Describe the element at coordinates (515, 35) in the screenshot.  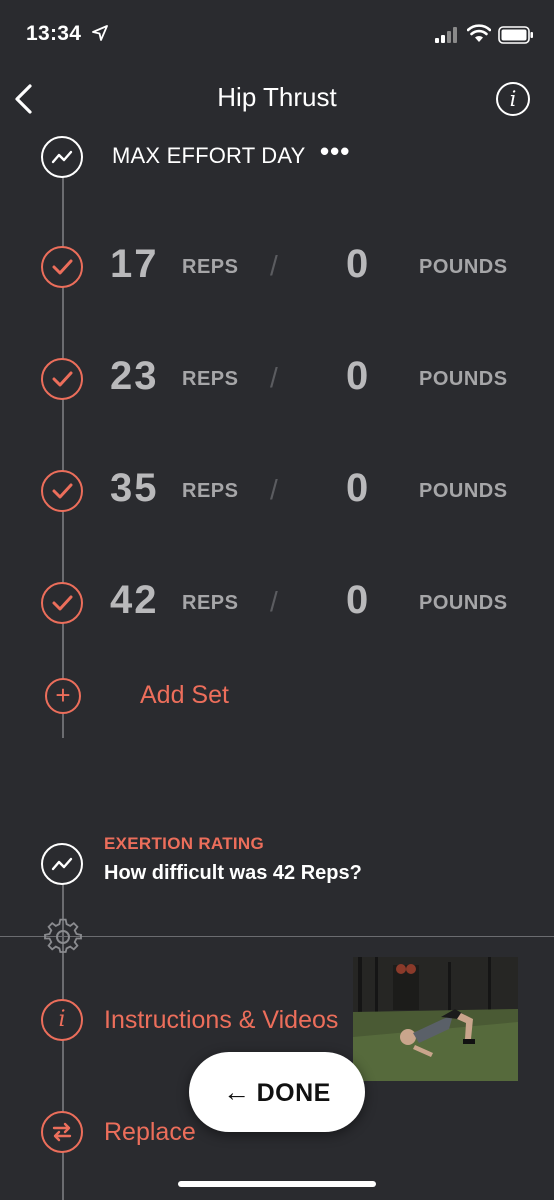
I see `battery-icon` at that location.